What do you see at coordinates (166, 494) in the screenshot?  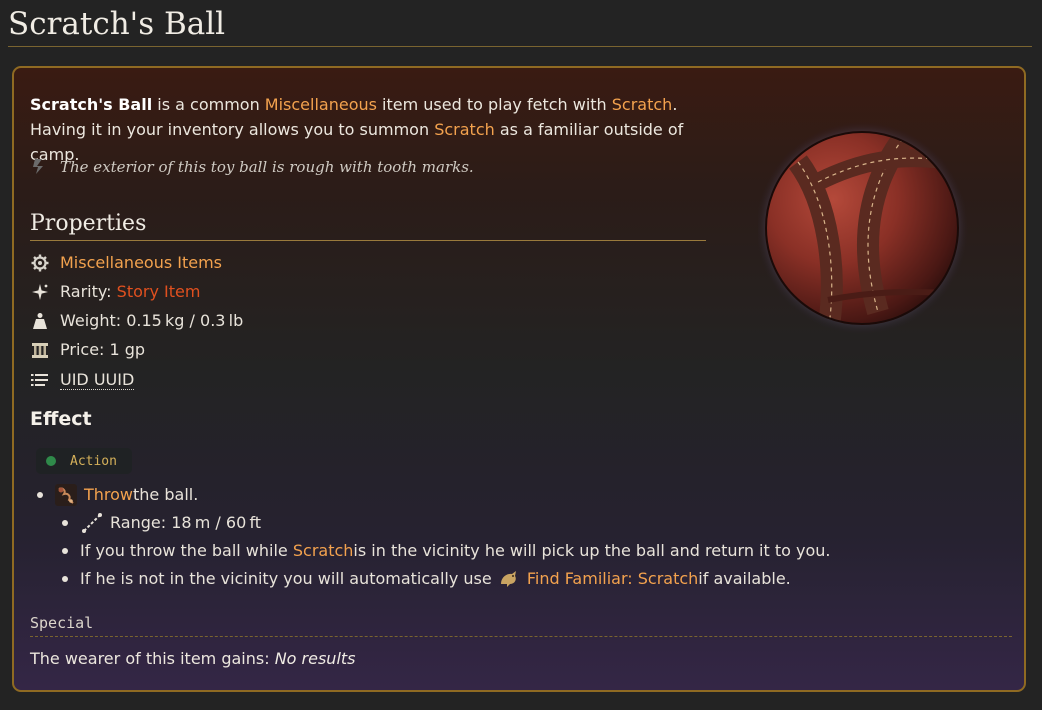 I see `throw-rest-text: the ball.` at bounding box center [166, 494].